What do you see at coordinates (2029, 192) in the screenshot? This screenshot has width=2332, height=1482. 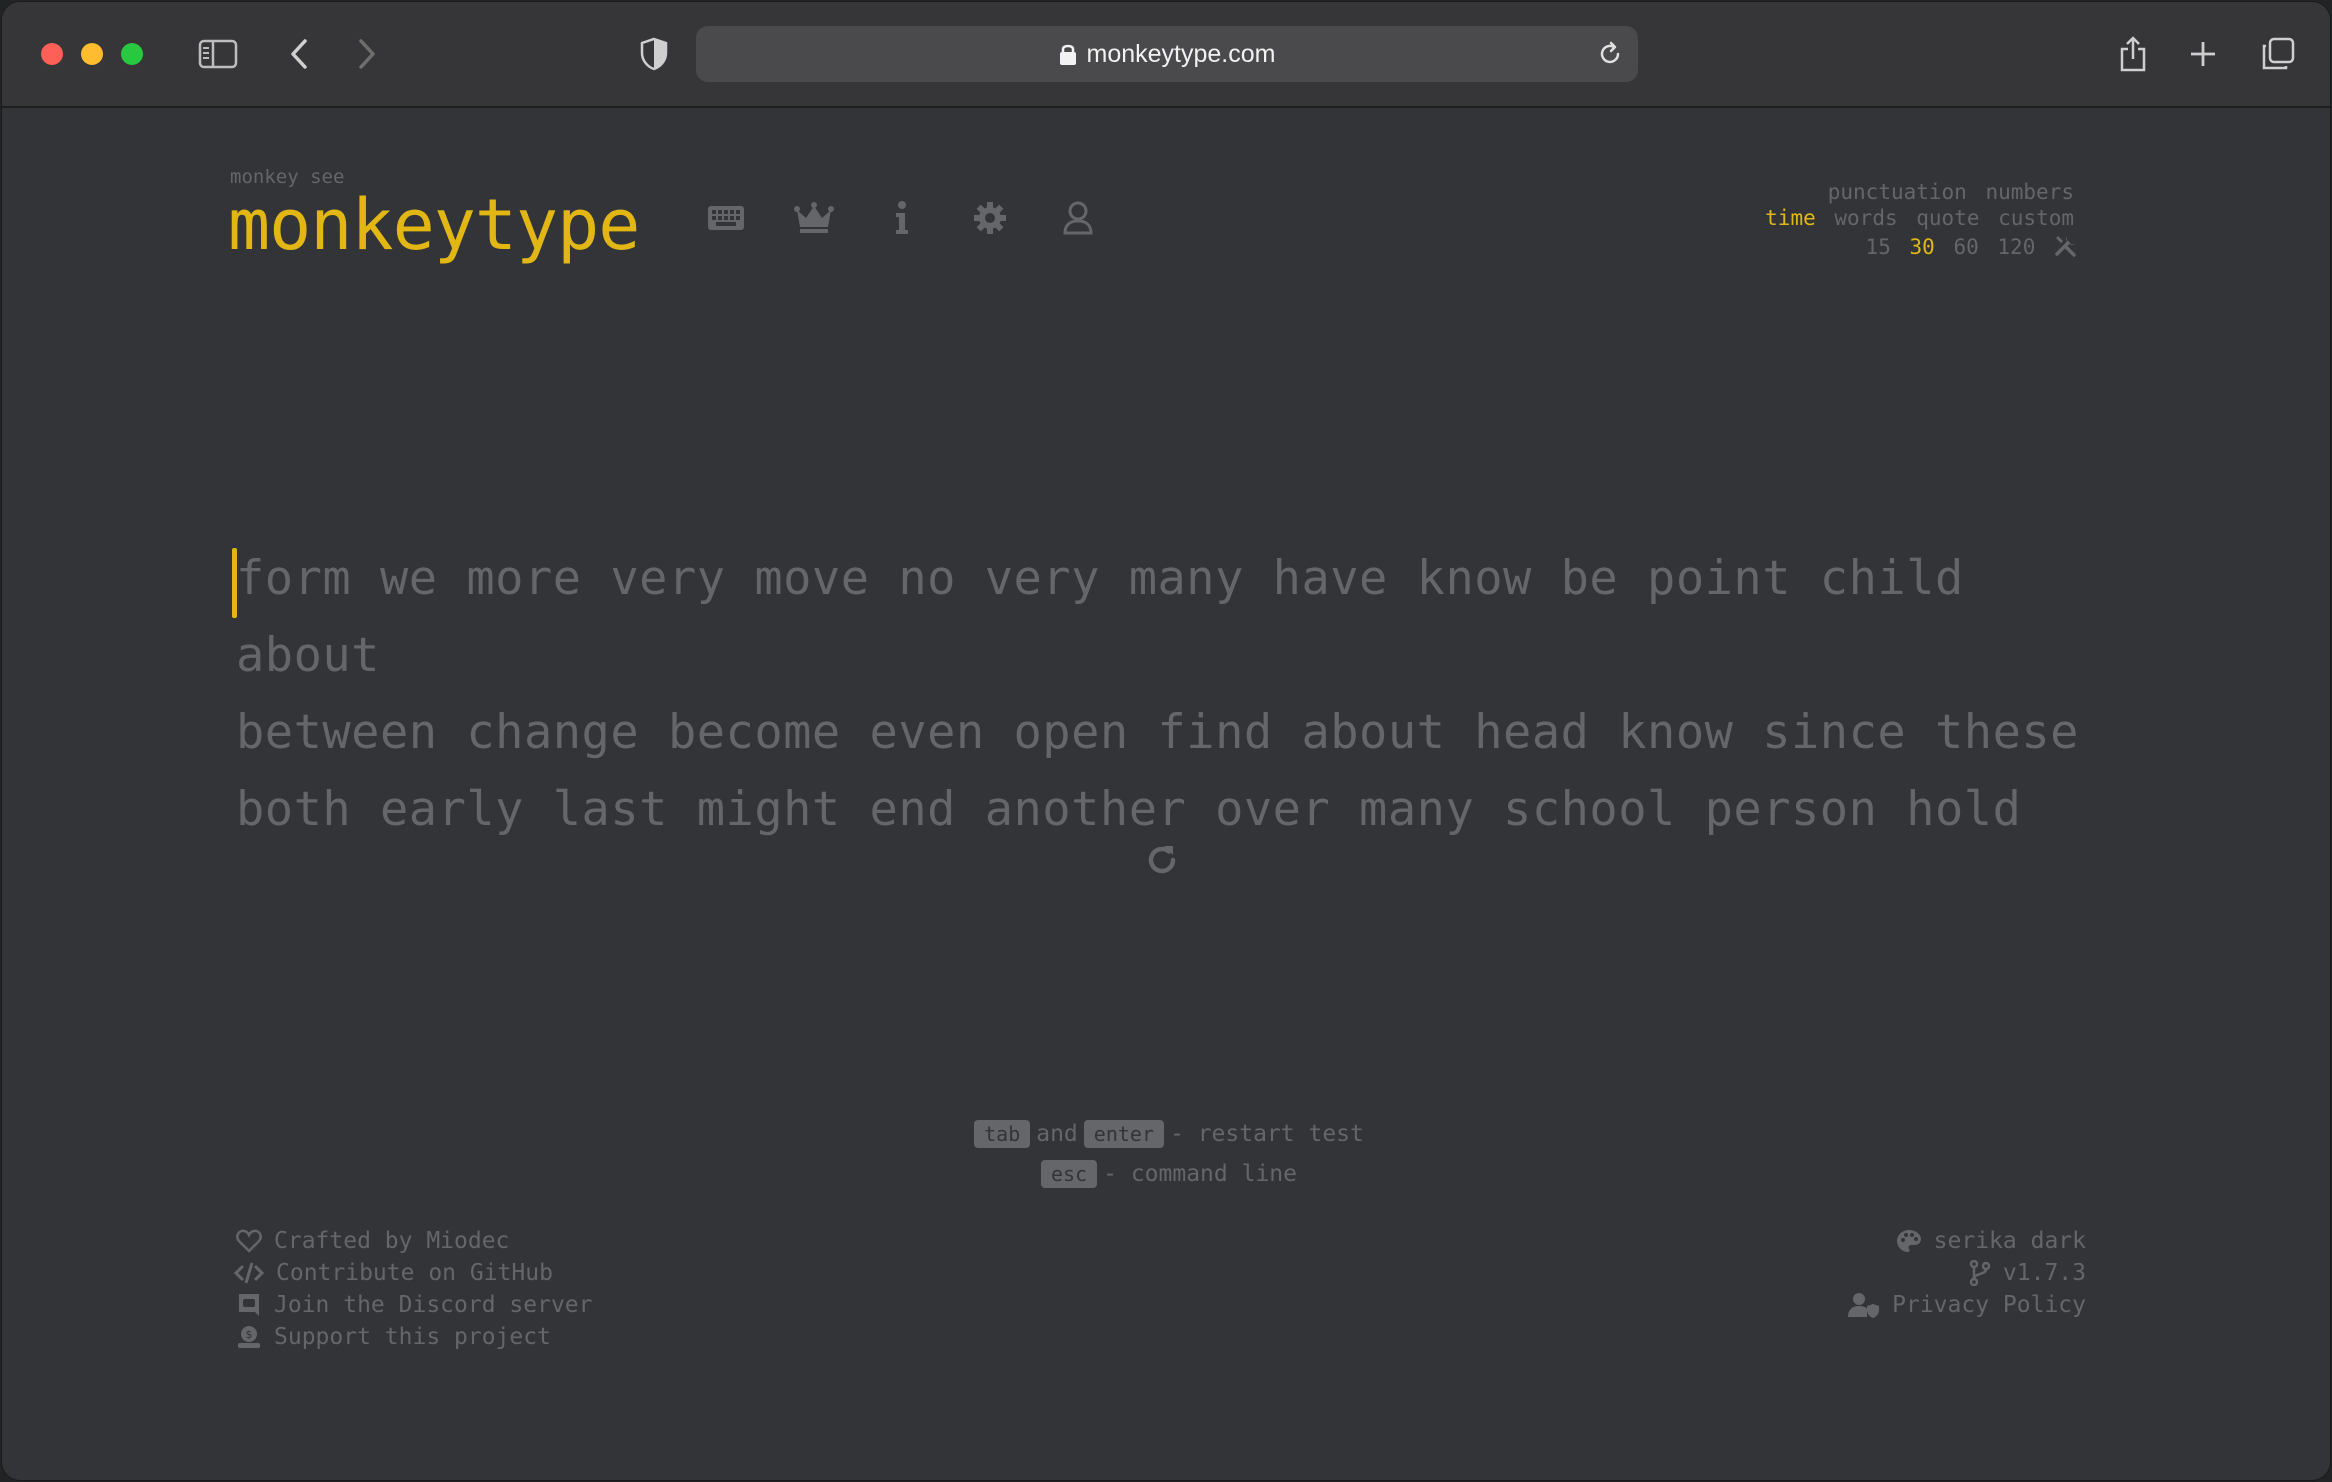 I see `numbers-toggle: numbers` at bounding box center [2029, 192].